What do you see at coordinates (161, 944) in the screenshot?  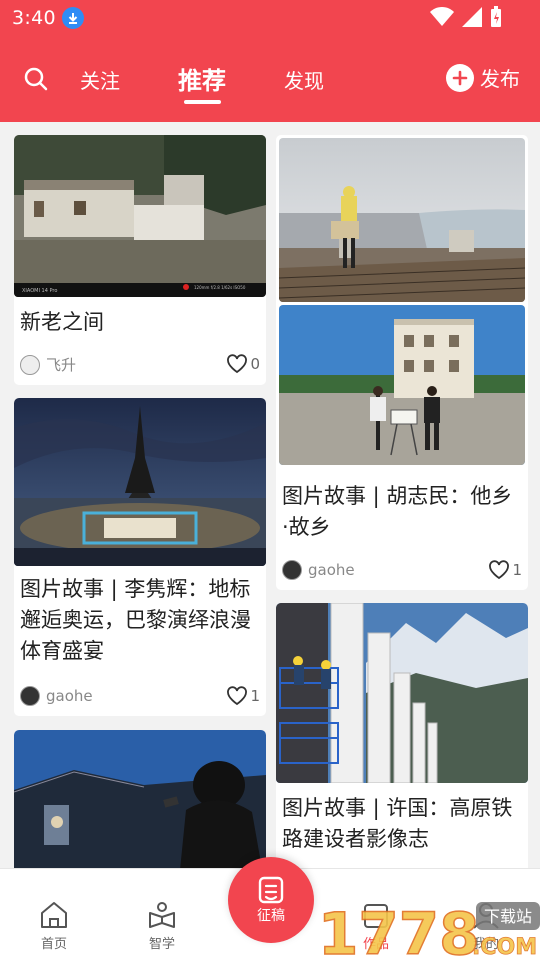 I see `nav-learn-label: 智学` at bounding box center [161, 944].